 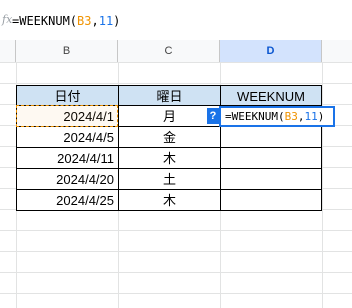 What do you see at coordinates (311, 116) in the screenshot?
I see `editor-number: 11` at bounding box center [311, 116].